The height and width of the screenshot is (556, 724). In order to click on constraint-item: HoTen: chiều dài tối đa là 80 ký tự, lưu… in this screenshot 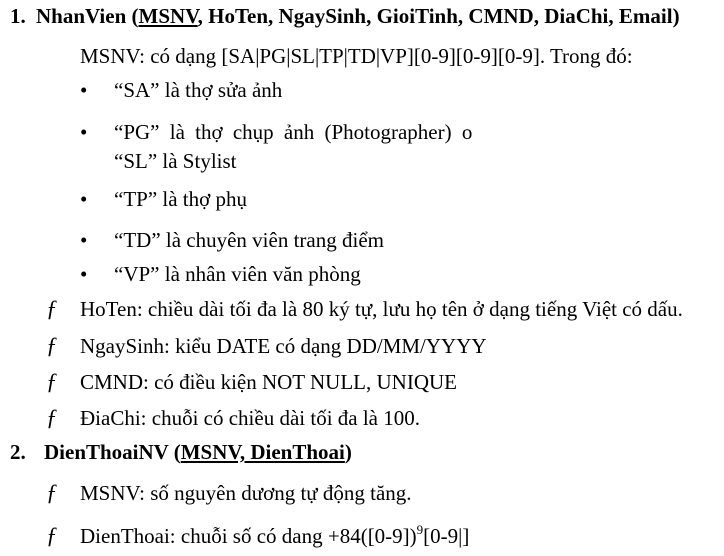, I will do `click(381, 309)`.